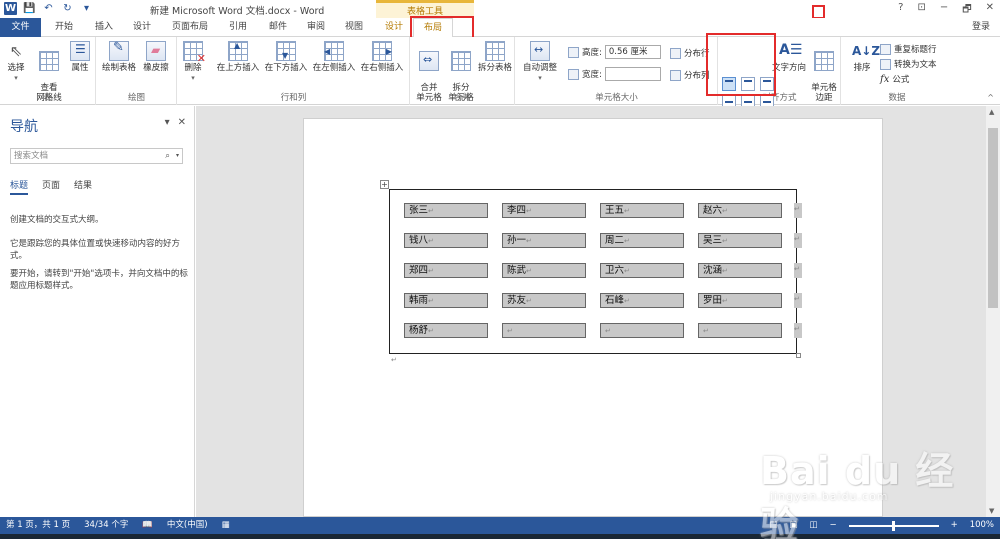 Image resolution: width=1000 pixels, height=539 pixels. What do you see at coordinates (238, 57) in the screenshot?
I see `insert-above-button: 在上方插入` at bounding box center [238, 57].